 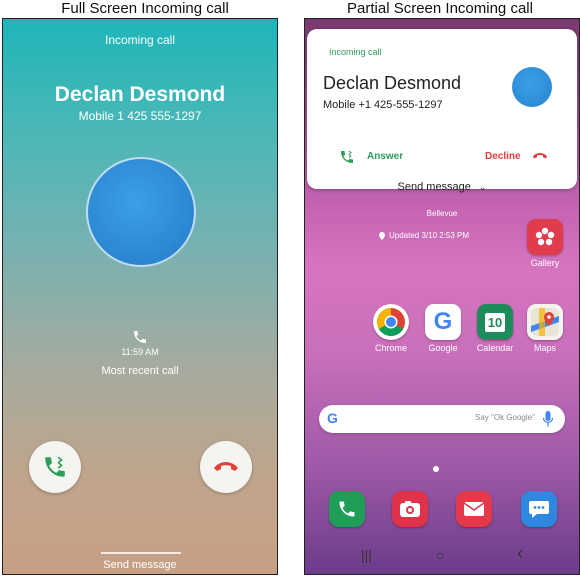 What do you see at coordinates (436, 469) in the screenshot?
I see `page-indicator-dot` at bounding box center [436, 469].